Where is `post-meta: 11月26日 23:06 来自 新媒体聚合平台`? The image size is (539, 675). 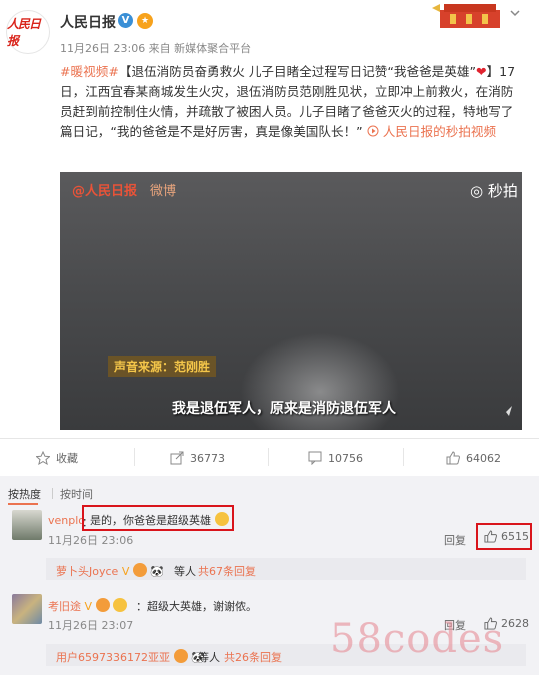
post-meta: 11月26日 23:06 来自 新媒体聚合平台 is located at coordinates (156, 48).